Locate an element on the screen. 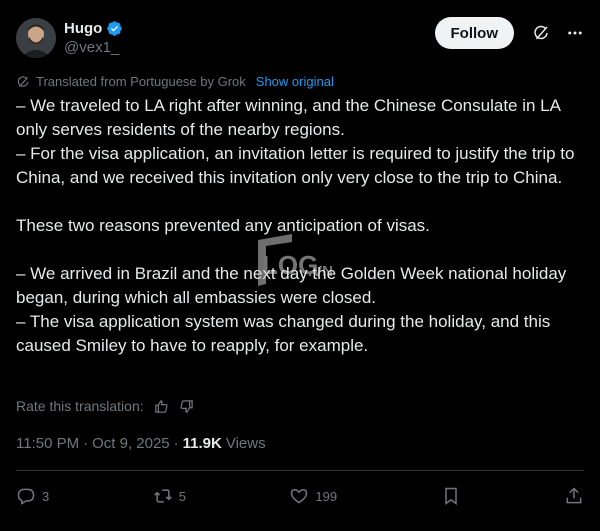 The image size is (600, 531). divider is located at coordinates (300, 470).